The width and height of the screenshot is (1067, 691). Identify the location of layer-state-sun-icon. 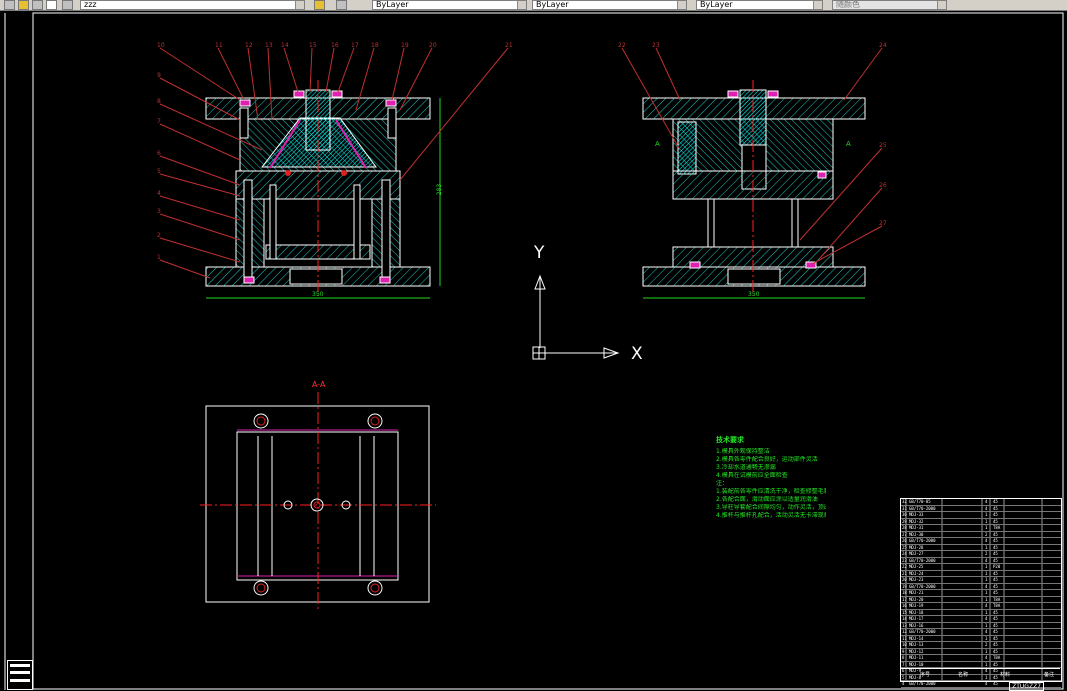
(23, 5).